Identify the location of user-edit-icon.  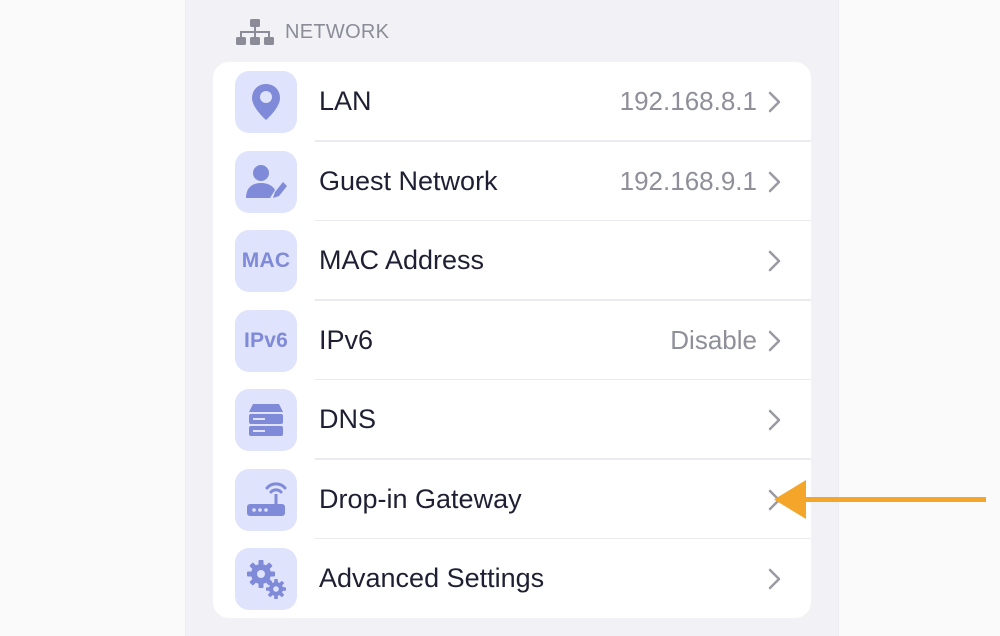
(266, 181).